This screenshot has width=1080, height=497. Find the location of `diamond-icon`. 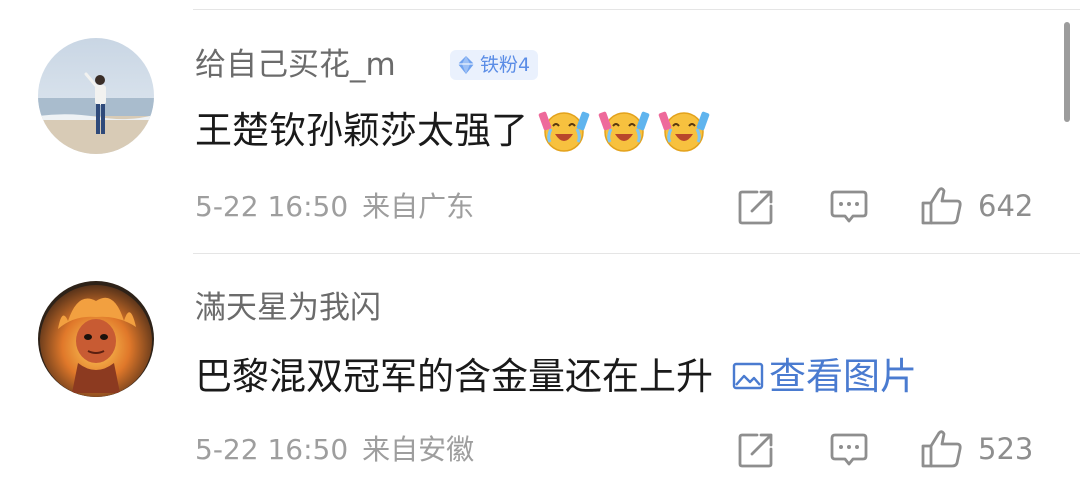

diamond-icon is located at coordinates (466, 65).